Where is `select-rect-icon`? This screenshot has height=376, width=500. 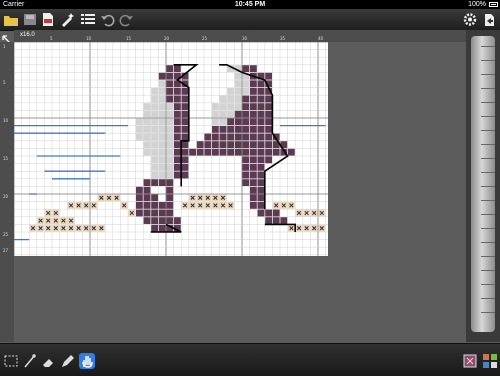 select-rect-icon is located at coordinates (11, 361).